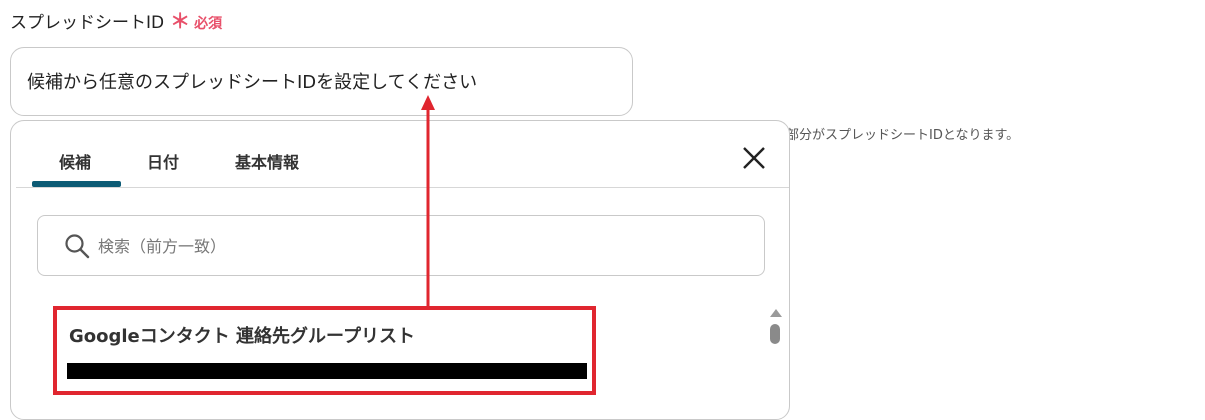 This screenshot has height=420, width=1205. Describe the element at coordinates (242, 336) in the screenshot. I see `suggestion-title: Googleコンタクト 連絡先グループリスト` at that location.